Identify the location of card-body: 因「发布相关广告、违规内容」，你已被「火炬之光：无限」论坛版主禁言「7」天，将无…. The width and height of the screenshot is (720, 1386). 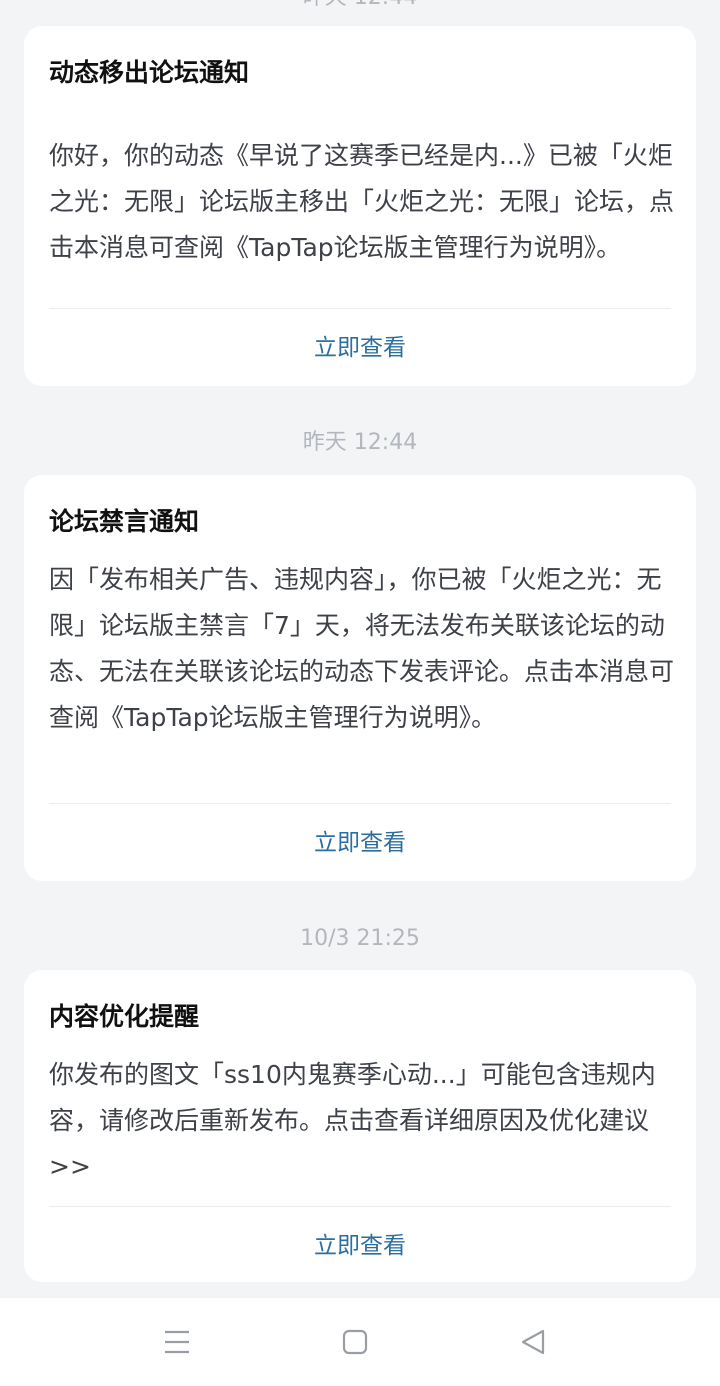
(362, 648).